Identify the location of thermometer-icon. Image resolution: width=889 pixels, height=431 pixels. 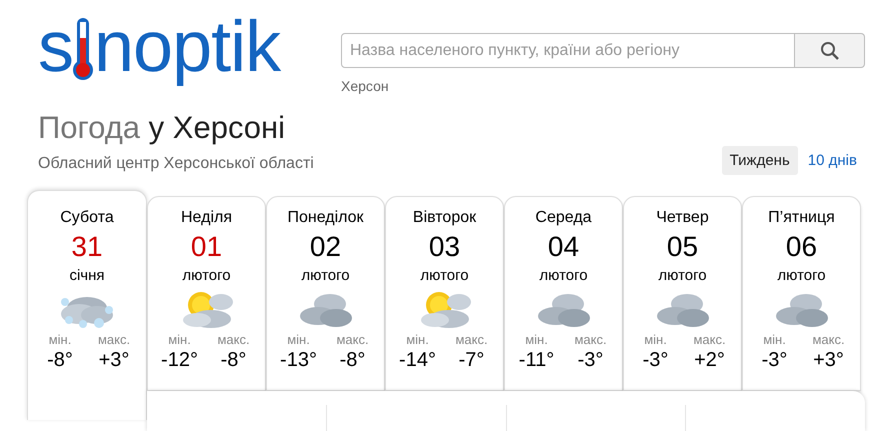
(83, 49).